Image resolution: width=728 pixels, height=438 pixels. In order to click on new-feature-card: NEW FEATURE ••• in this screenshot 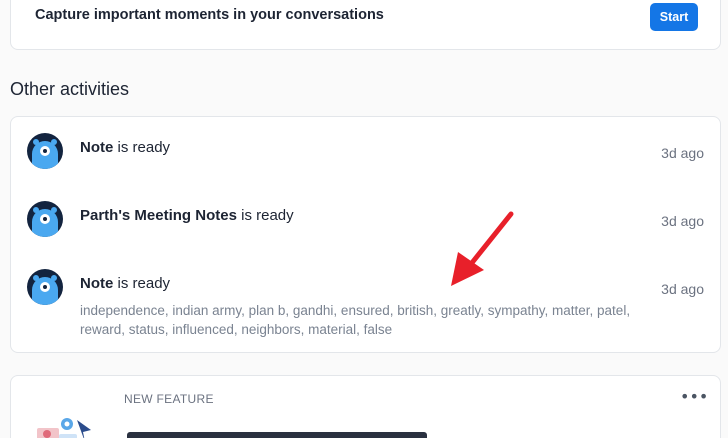, I will do `click(365, 406)`.